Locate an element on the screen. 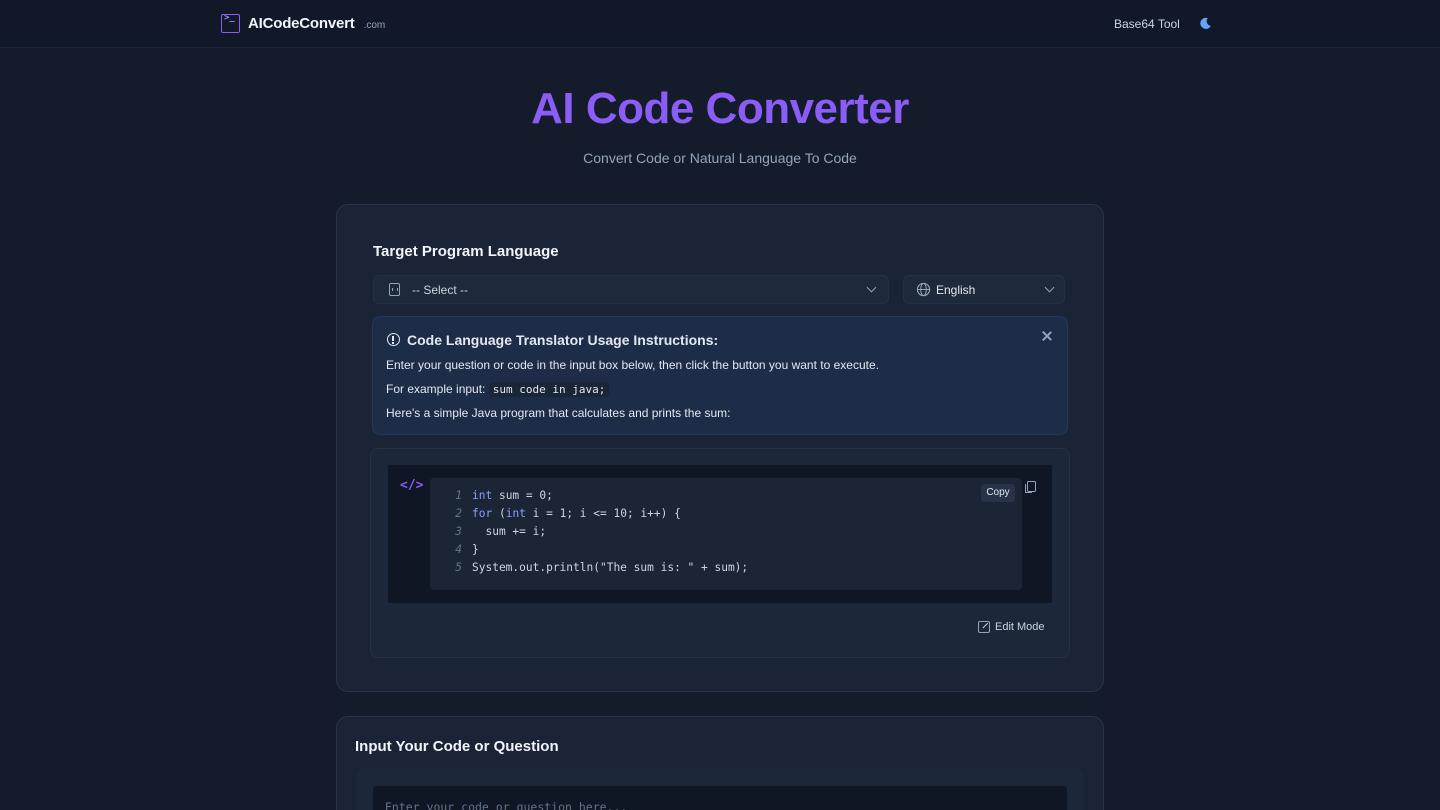 The width and height of the screenshot is (1440, 810). line-code: int sum = 0; is located at coordinates (512, 495).